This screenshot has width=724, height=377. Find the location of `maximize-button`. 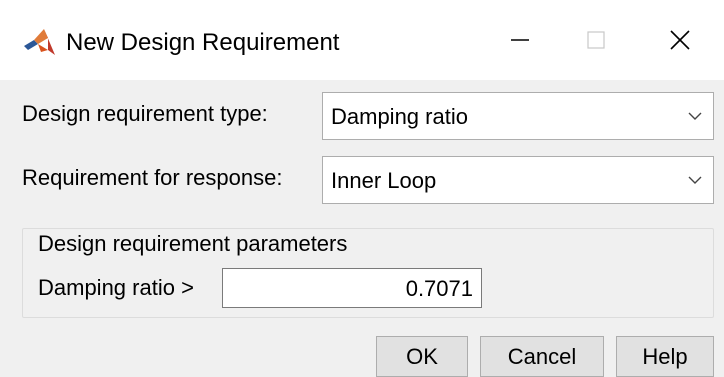

maximize-button is located at coordinates (596, 40).